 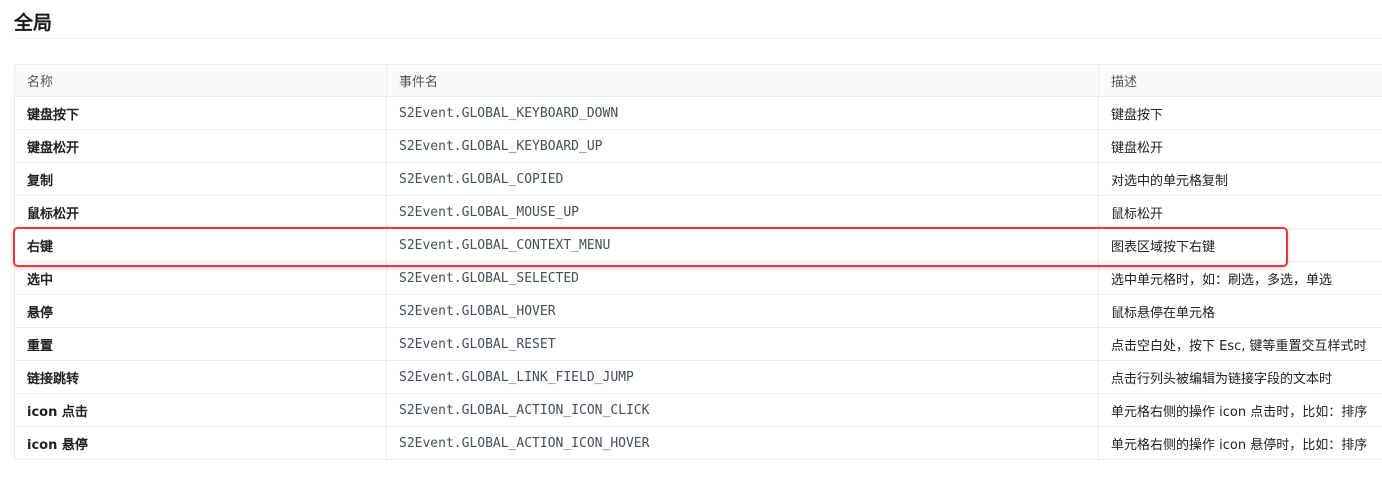 I want to click on row-name: 重置, so click(x=200, y=344).